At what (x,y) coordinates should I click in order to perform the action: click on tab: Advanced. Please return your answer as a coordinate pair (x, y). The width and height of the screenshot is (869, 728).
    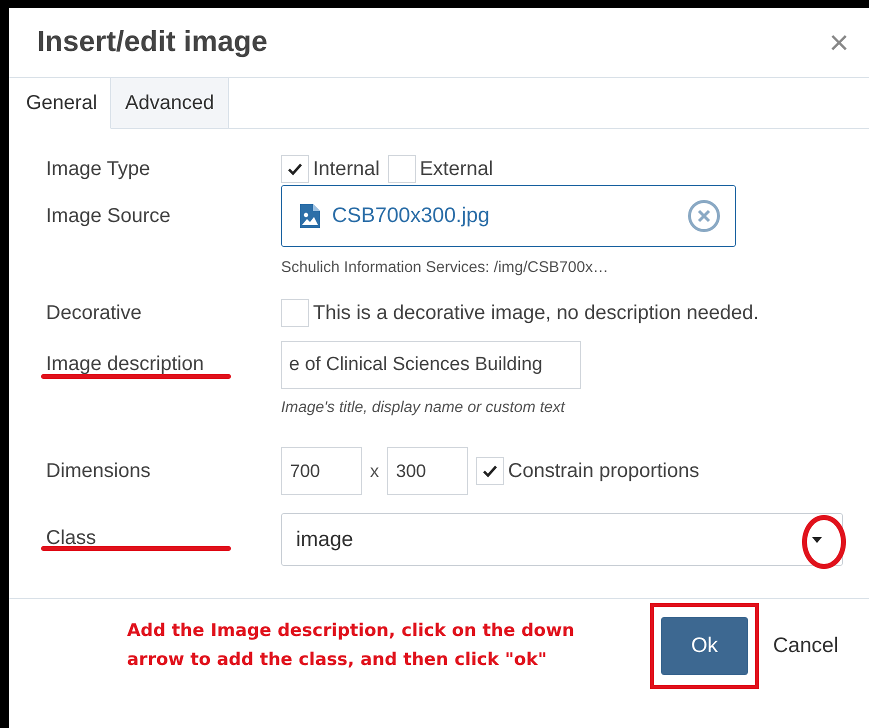
    Looking at the image, I should click on (170, 103).